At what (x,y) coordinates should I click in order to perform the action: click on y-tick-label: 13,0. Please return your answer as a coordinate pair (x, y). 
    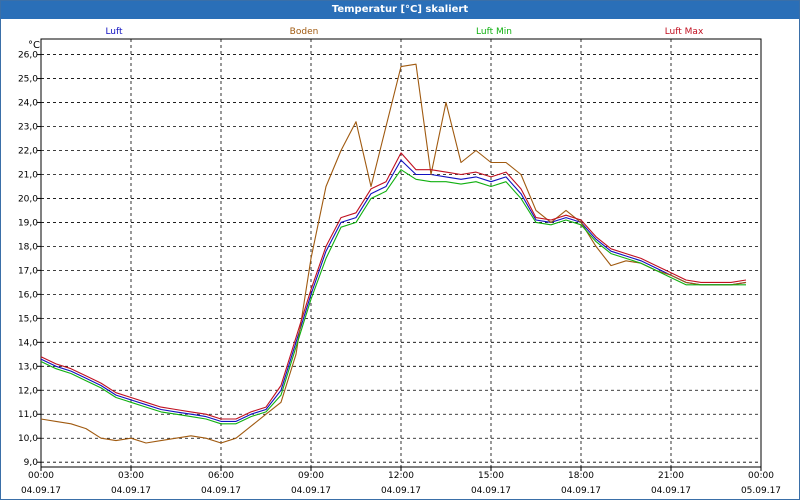
    Looking at the image, I should click on (28, 367).